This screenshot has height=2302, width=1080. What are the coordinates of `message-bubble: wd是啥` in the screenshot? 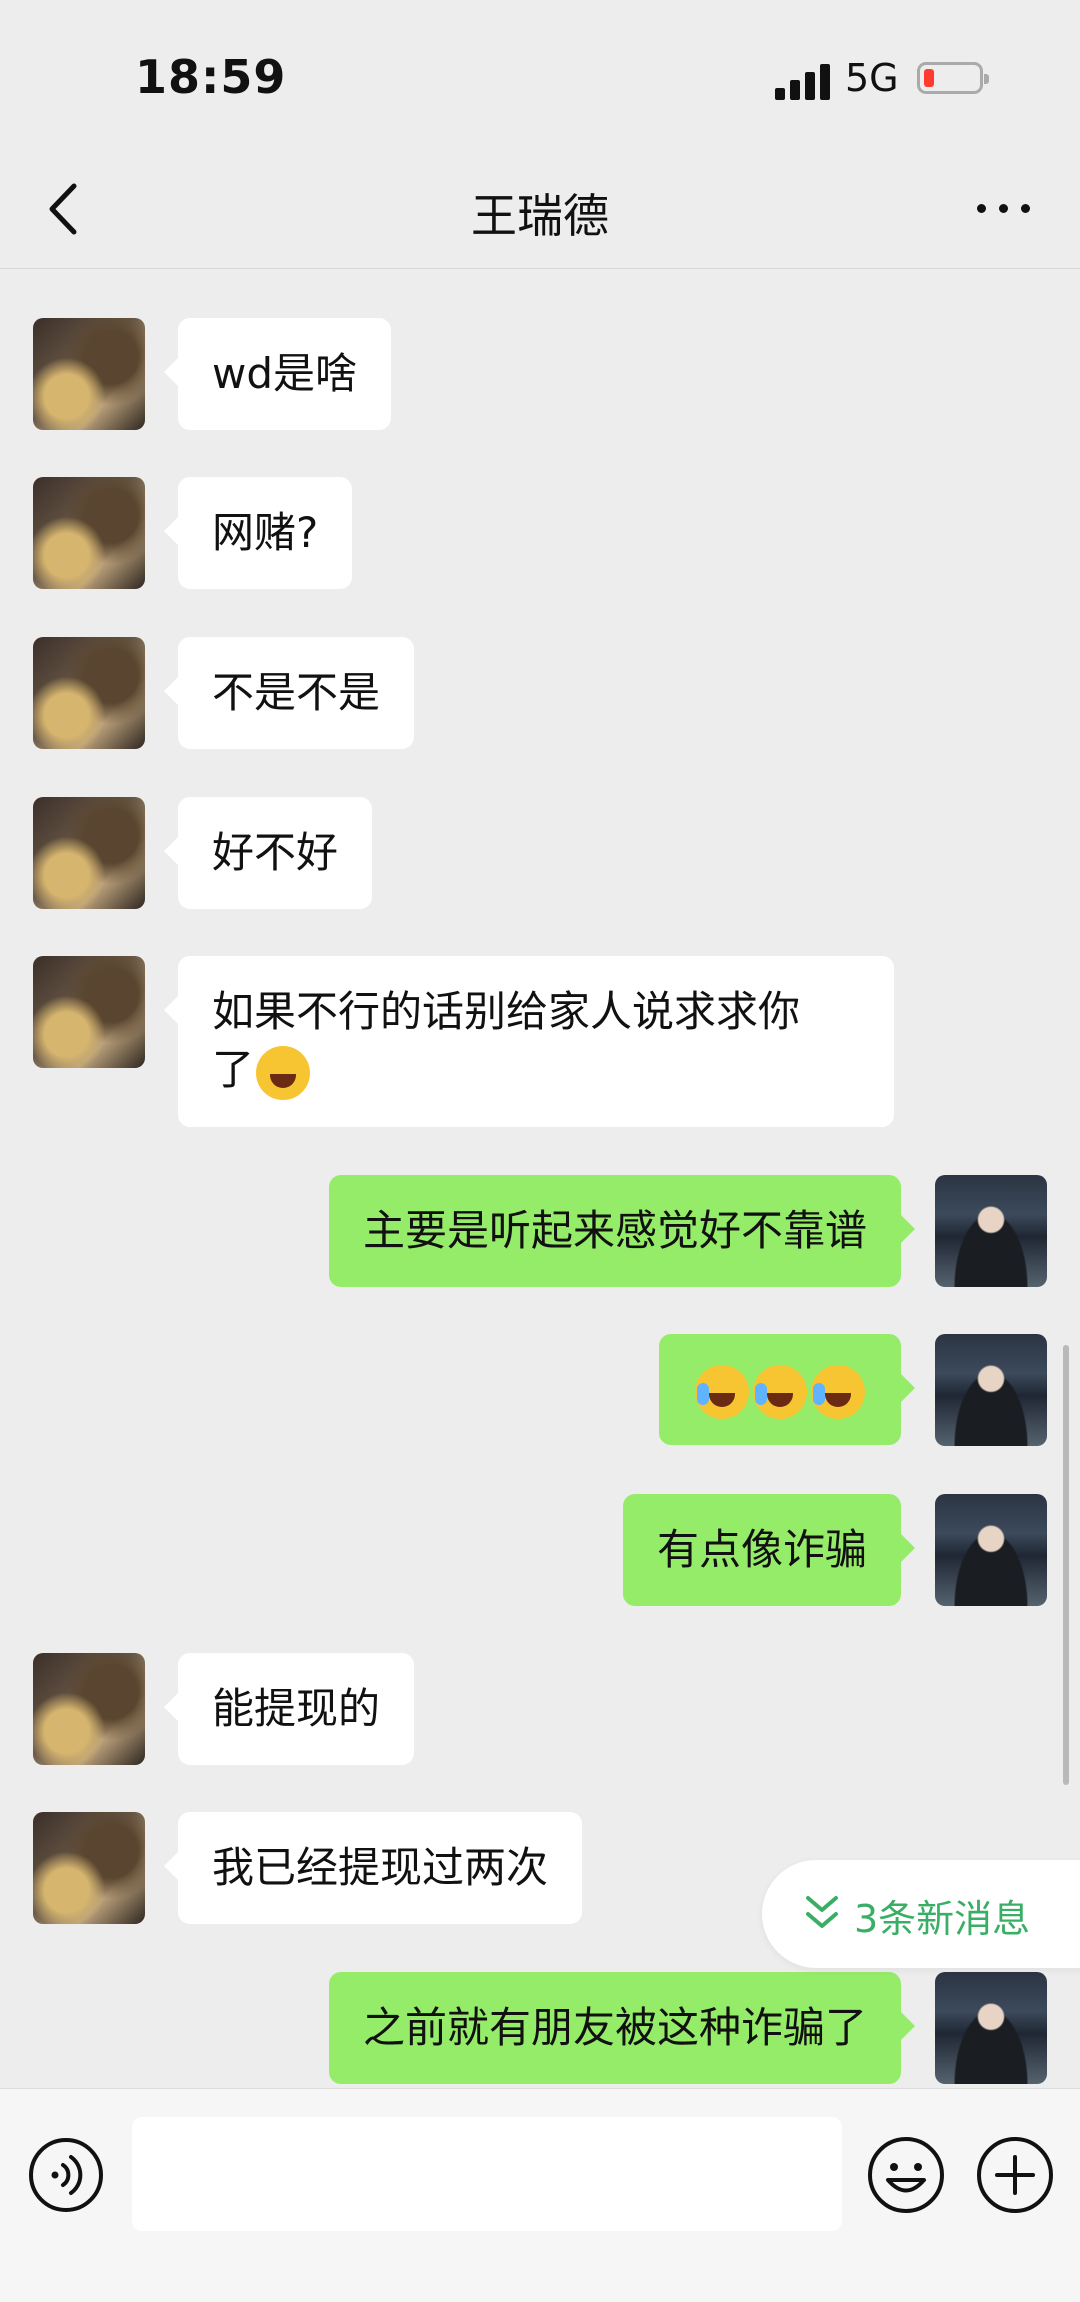 It's located at (277, 374).